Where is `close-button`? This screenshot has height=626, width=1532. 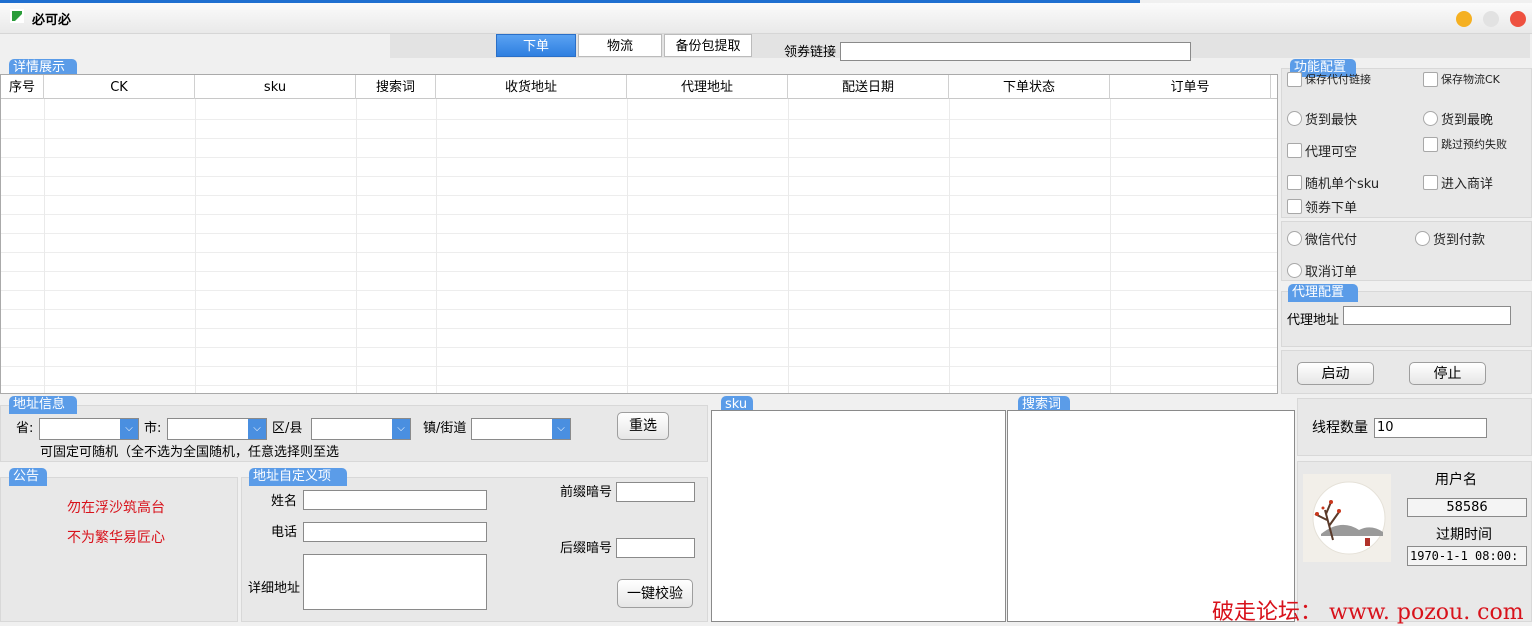 close-button is located at coordinates (1518, 19).